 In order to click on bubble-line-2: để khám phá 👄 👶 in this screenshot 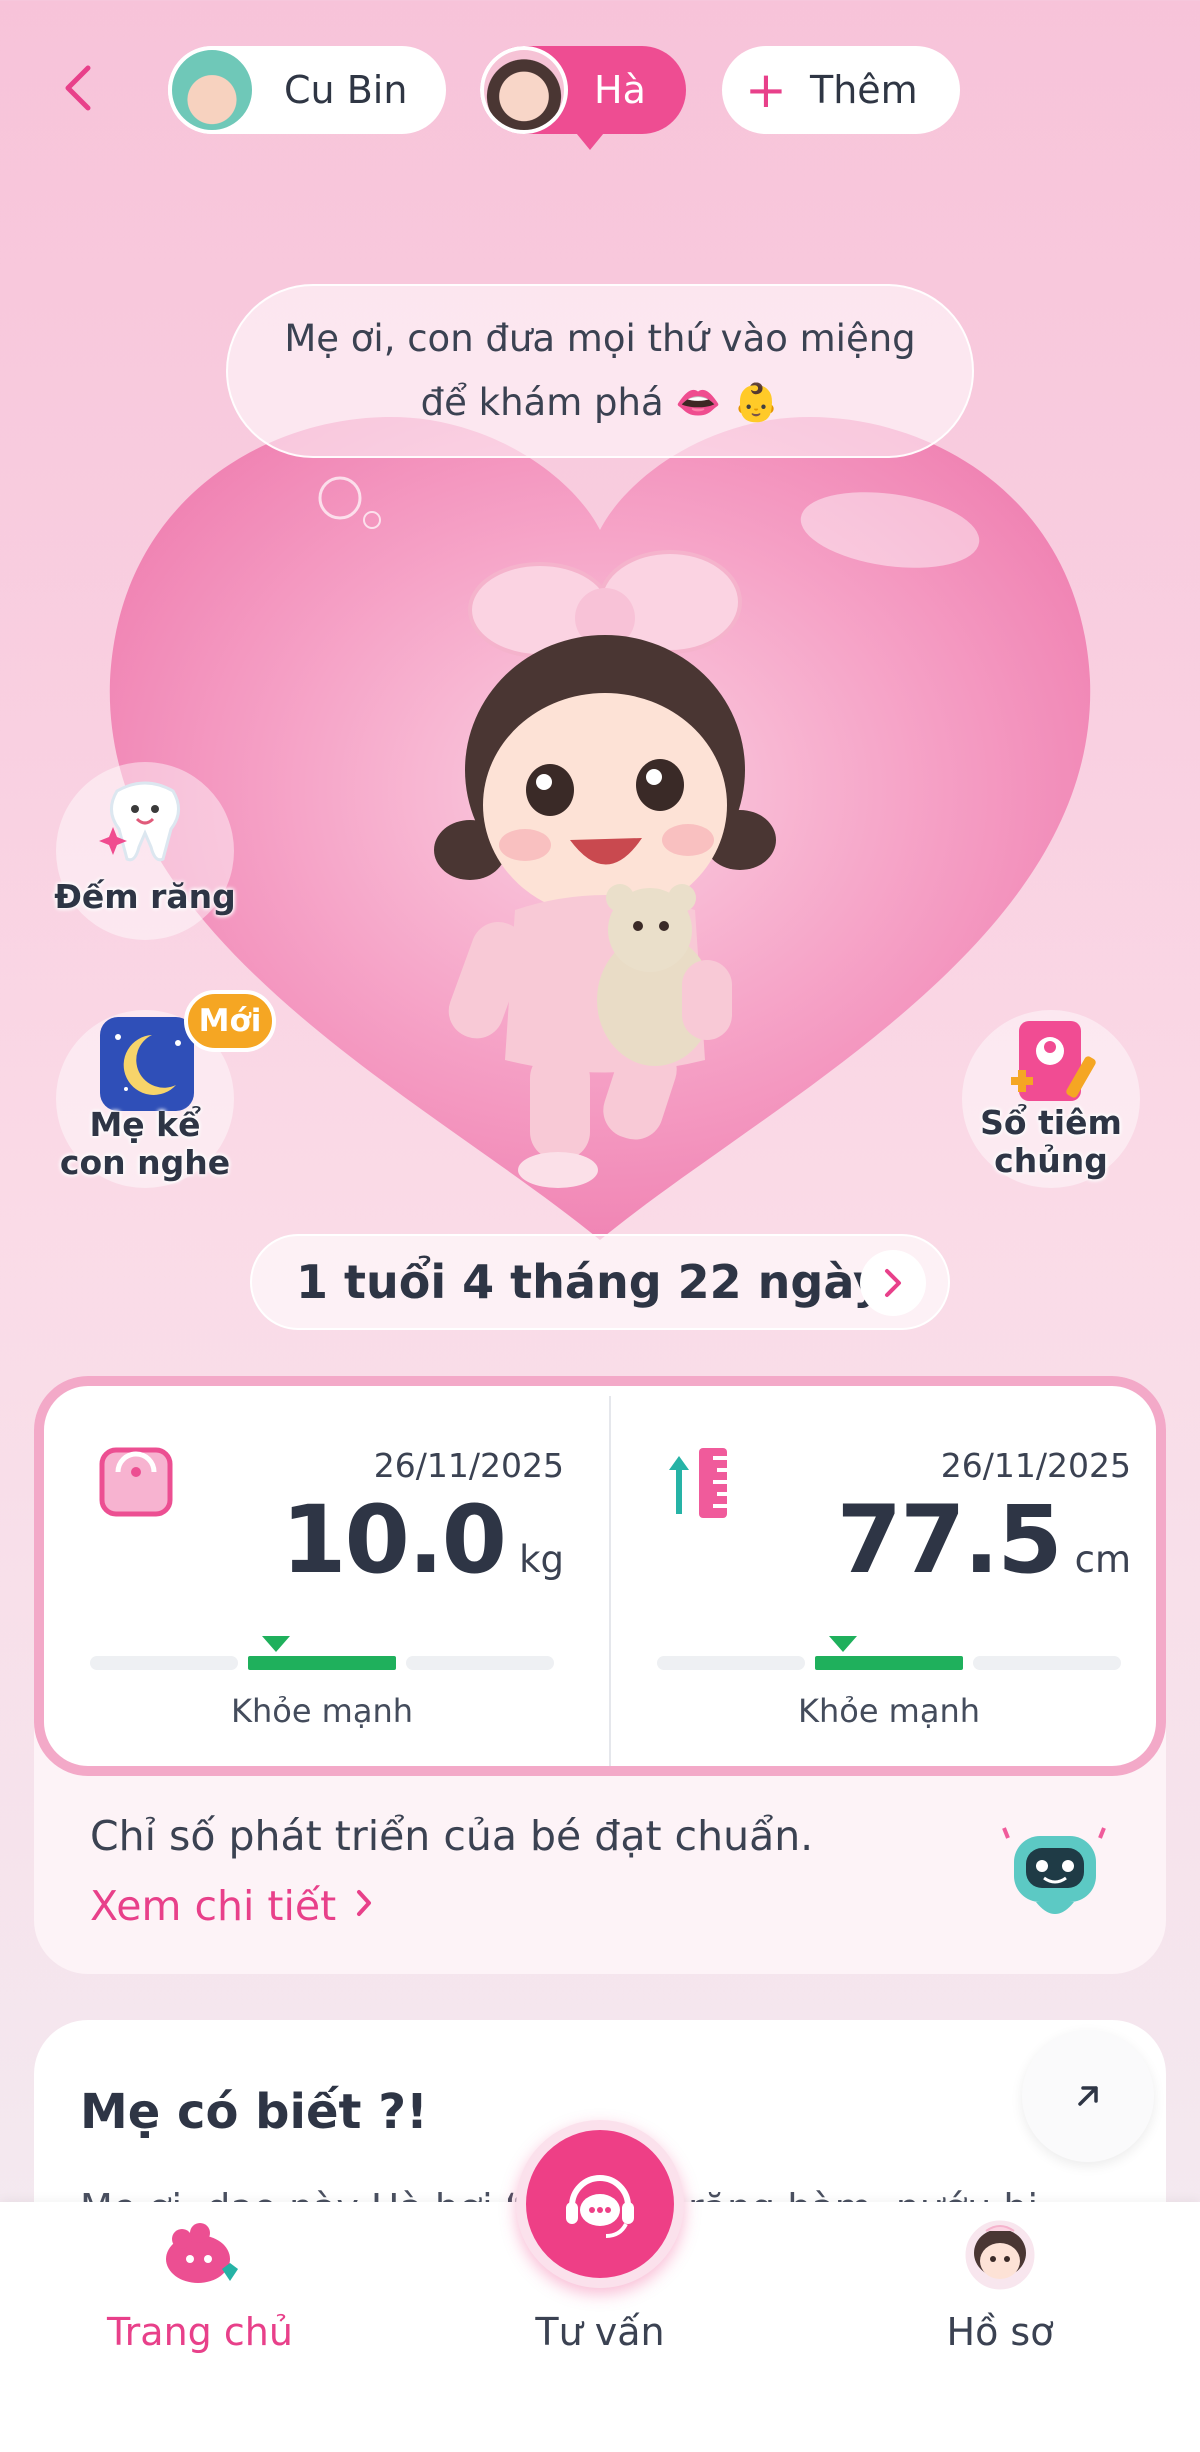, I will do `click(600, 402)`.